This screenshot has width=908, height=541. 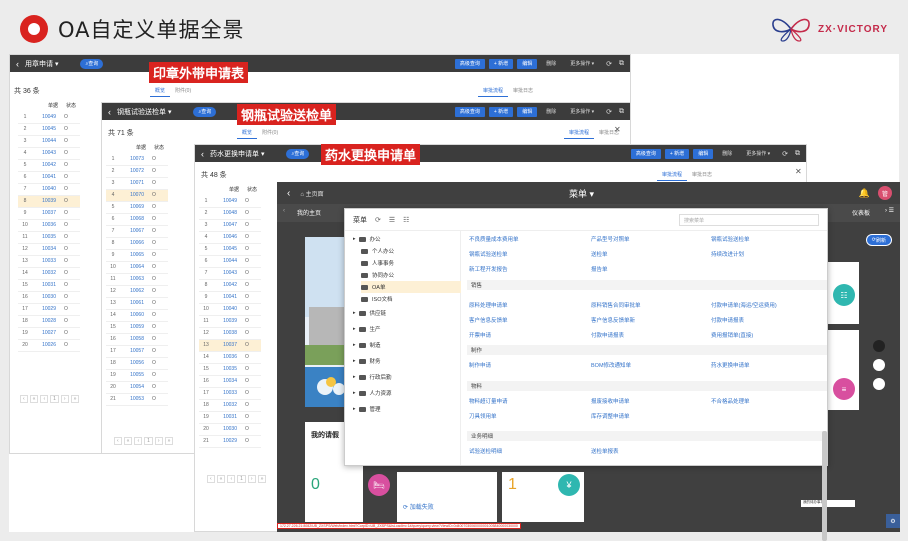 What do you see at coordinates (727, 154) in the screenshot?
I see `delete-button: 删除` at bounding box center [727, 154].